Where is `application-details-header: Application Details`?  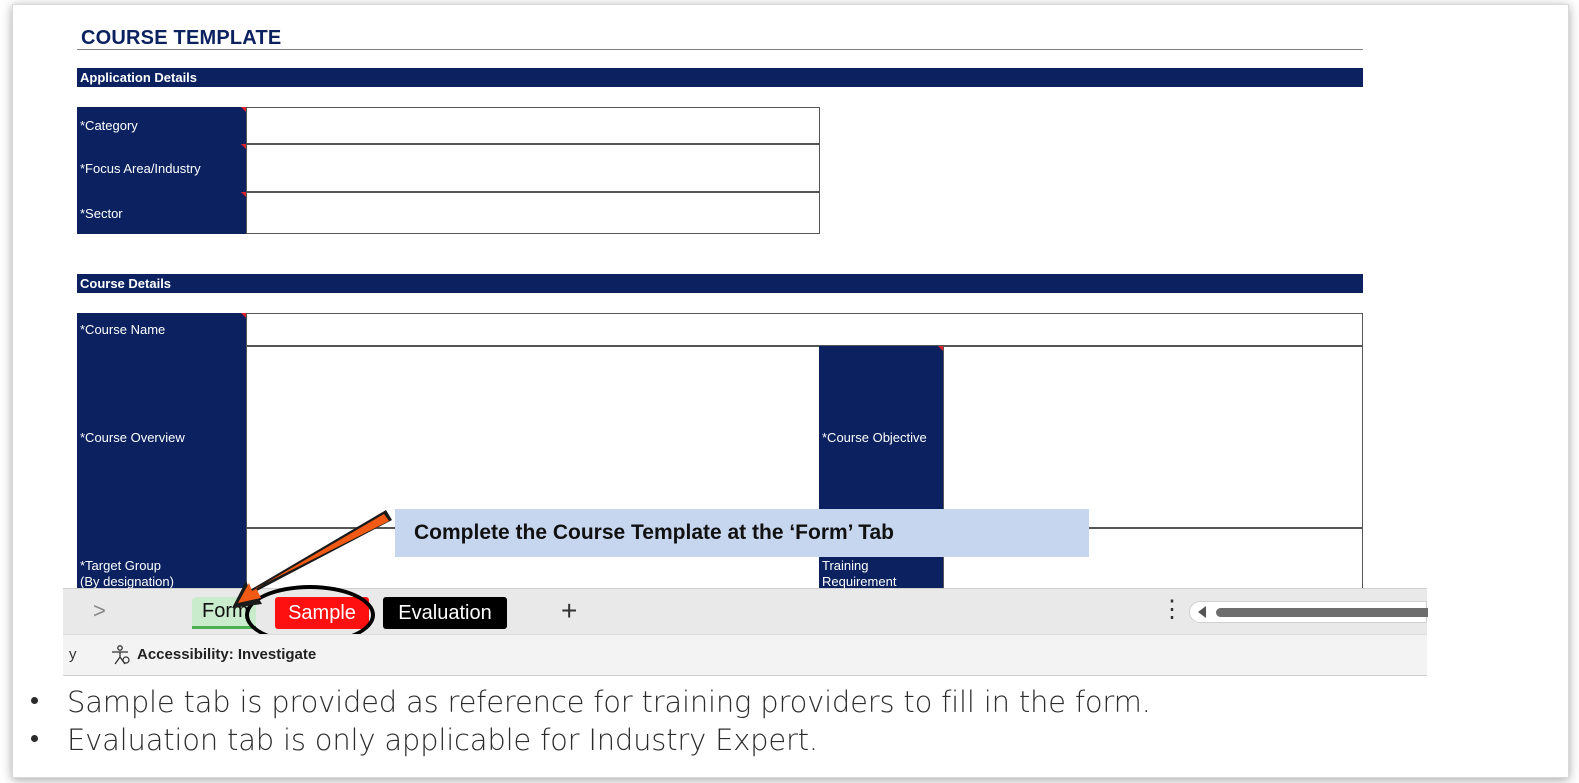
application-details-header: Application Details is located at coordinates (720, 77).